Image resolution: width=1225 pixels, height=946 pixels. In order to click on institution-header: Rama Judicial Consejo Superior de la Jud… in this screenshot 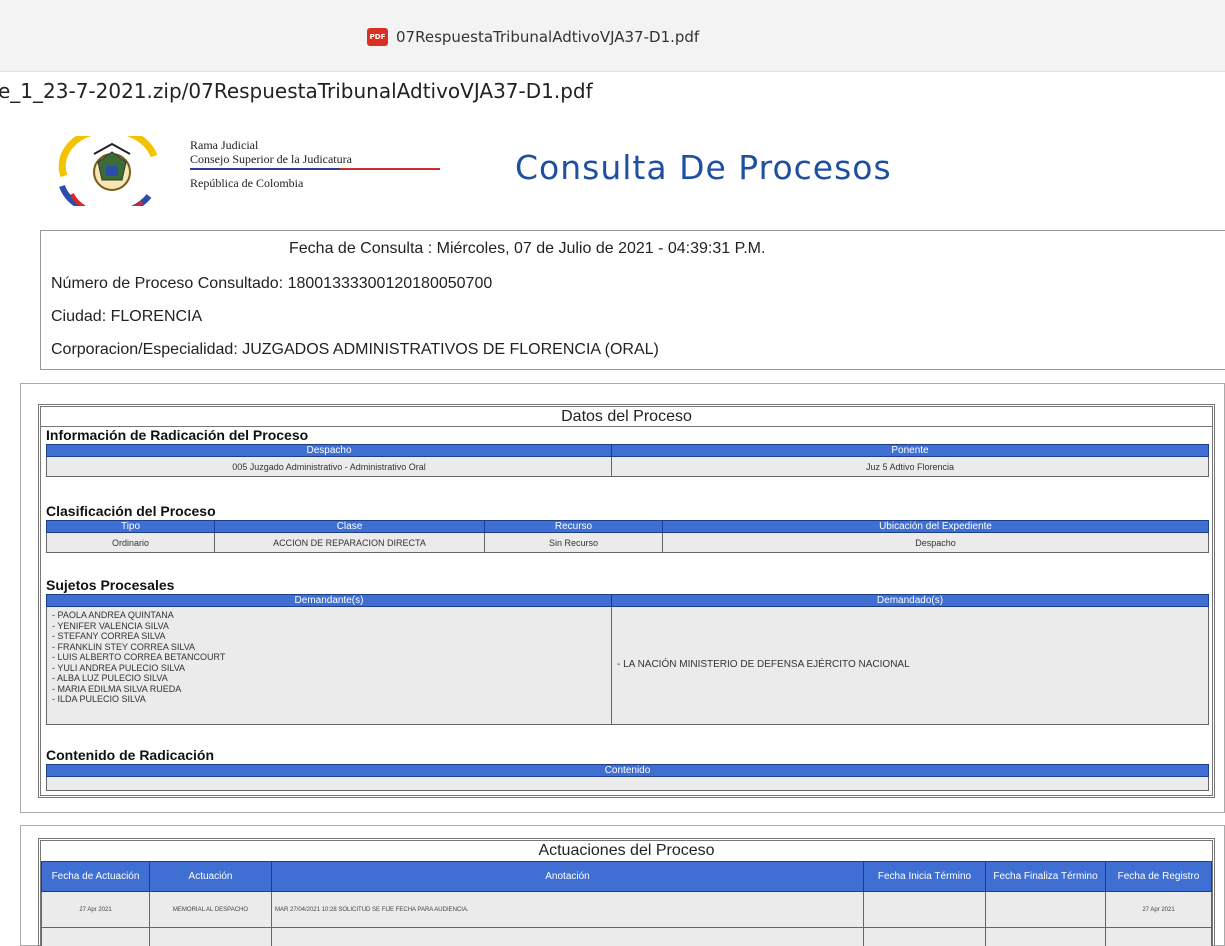, I will do `click(252, 172)`.